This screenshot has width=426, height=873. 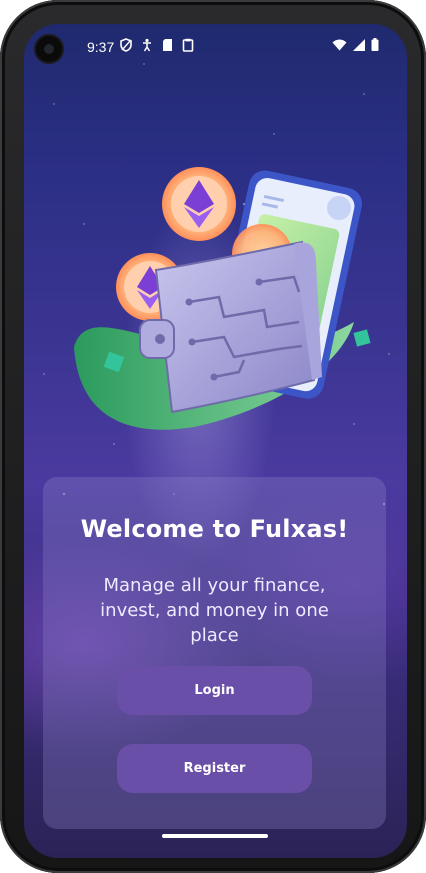 I want to click on clipboard-icon, so click(x=188, y=45).